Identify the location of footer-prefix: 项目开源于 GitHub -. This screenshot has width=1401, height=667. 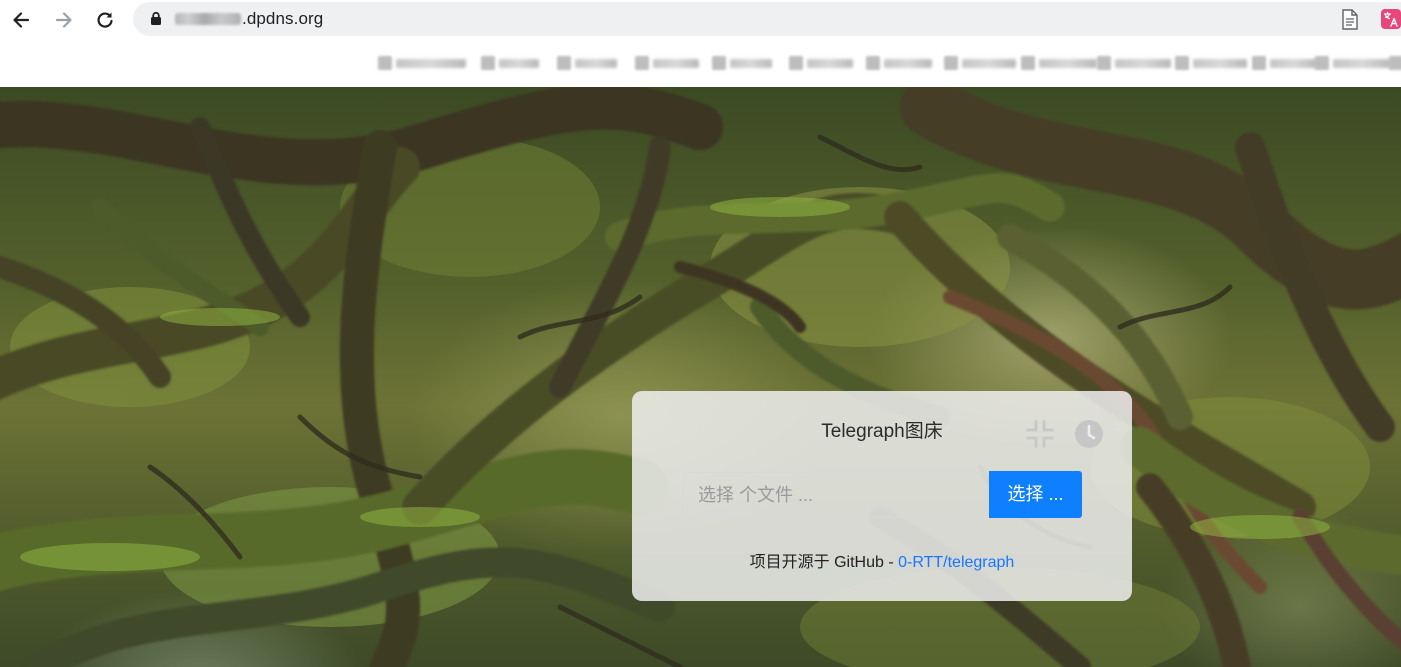
(824, 562).